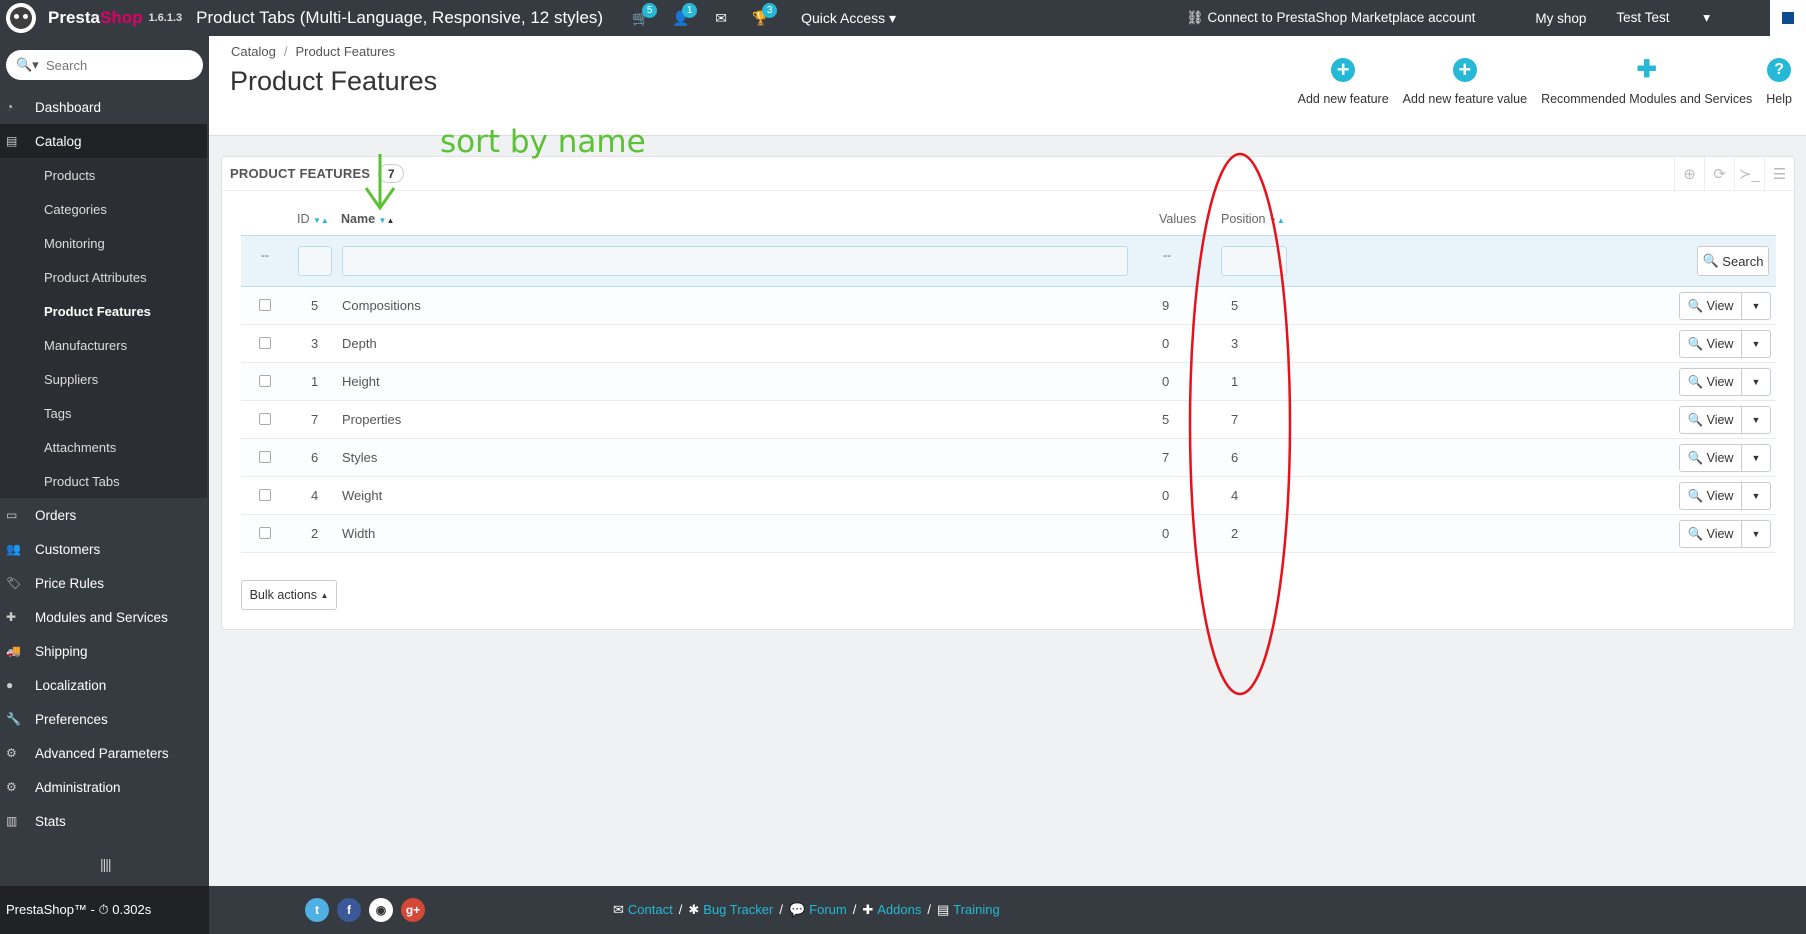  Describe the element at coordinates (738, 910) in the screenshot. I see `footer-link-bug-tracker: Bug Tracker` at that location.